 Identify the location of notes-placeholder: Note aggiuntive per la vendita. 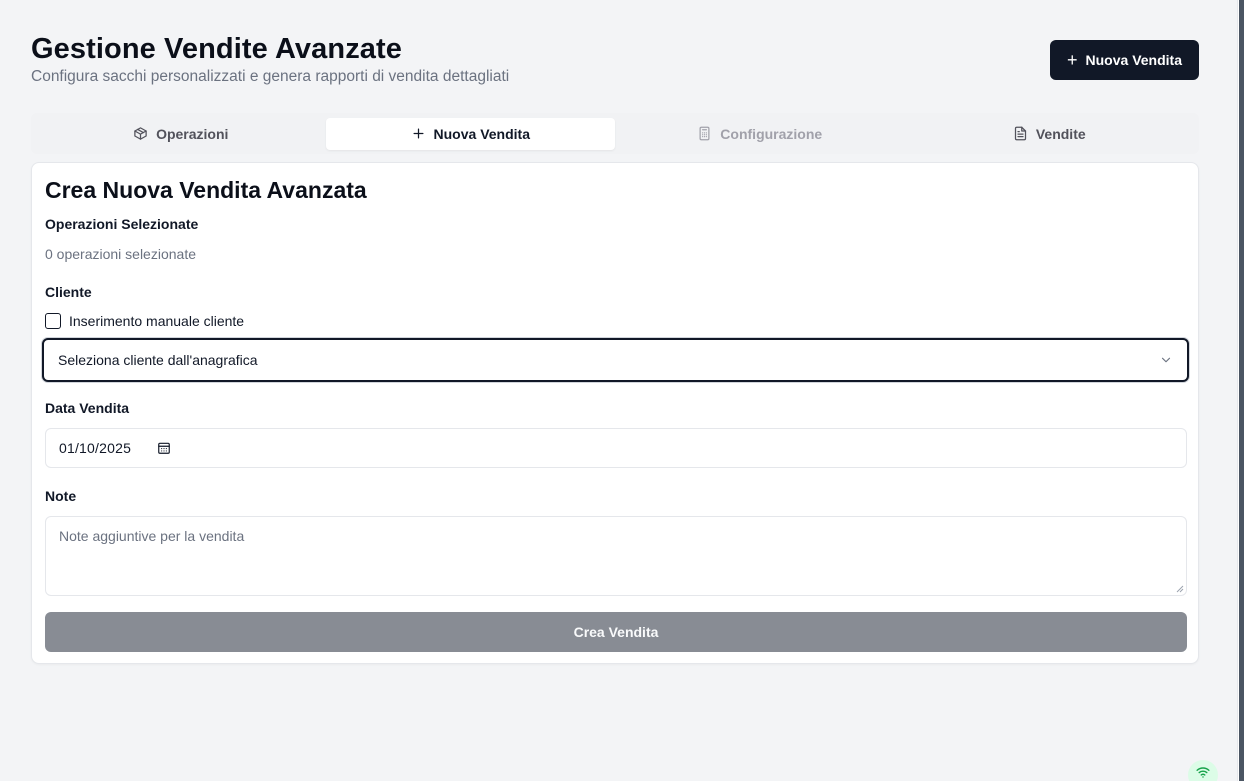
(152, 536).